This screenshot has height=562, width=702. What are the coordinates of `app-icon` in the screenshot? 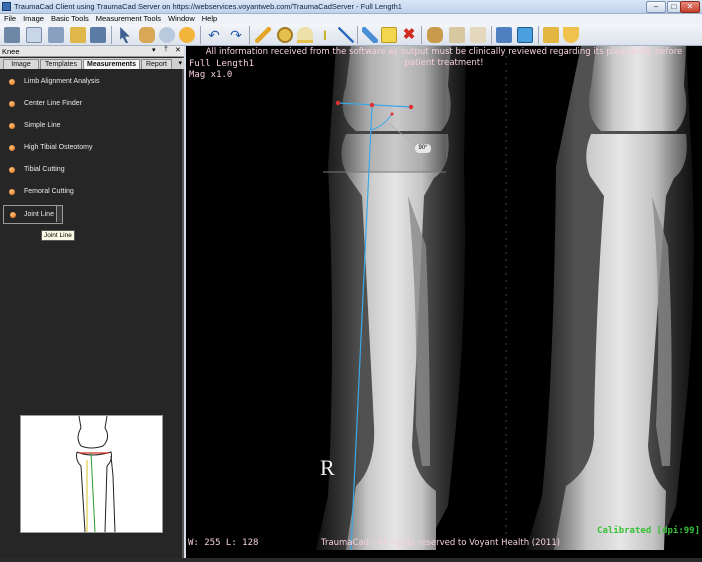 It's located at (6, 6).